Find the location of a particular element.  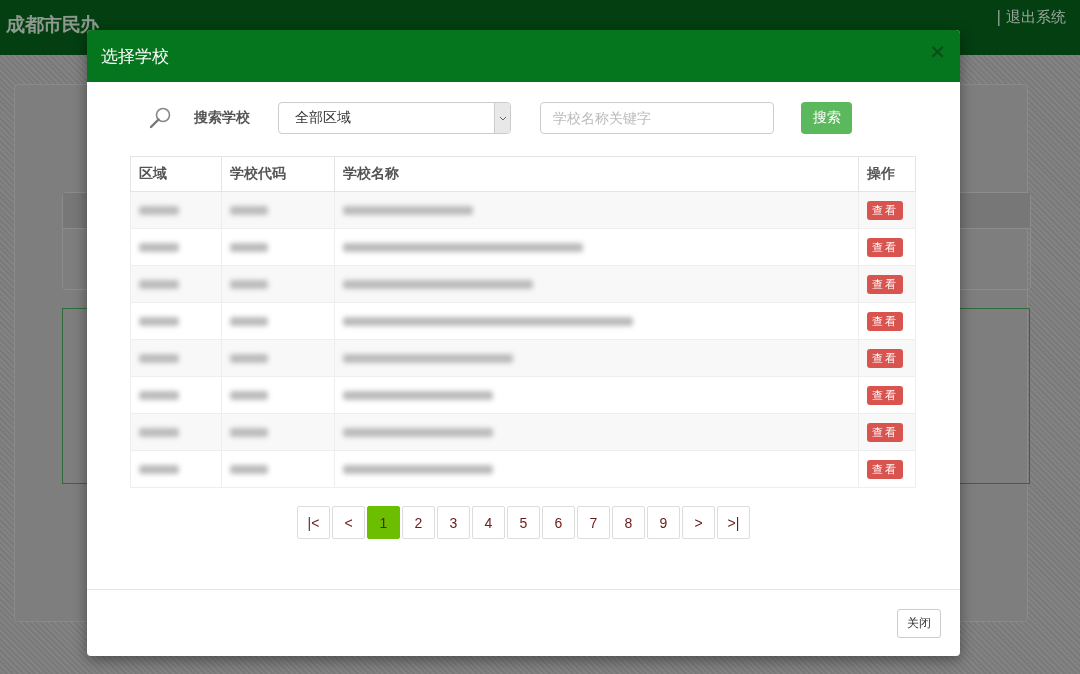

page-button: < is located at coordinates (348, 522).